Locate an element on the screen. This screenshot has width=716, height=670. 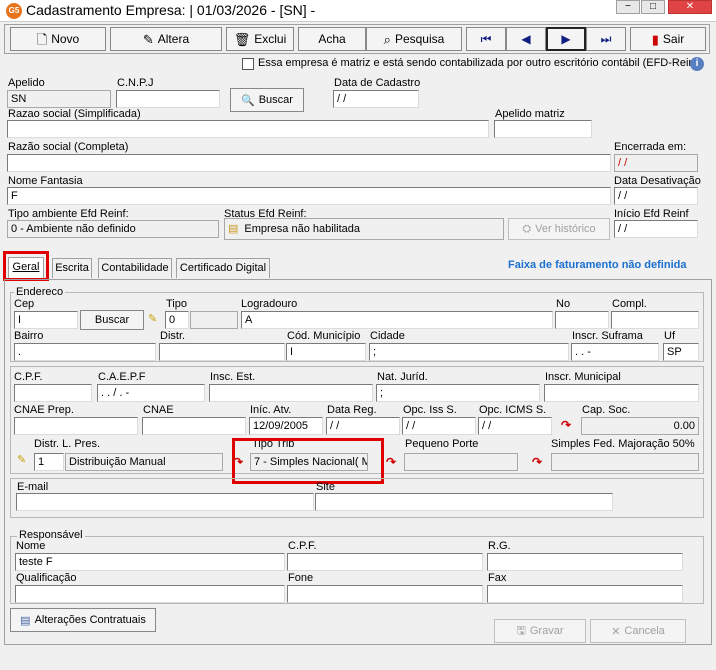
acha-label: Acha is located at coordinates (332, 39).